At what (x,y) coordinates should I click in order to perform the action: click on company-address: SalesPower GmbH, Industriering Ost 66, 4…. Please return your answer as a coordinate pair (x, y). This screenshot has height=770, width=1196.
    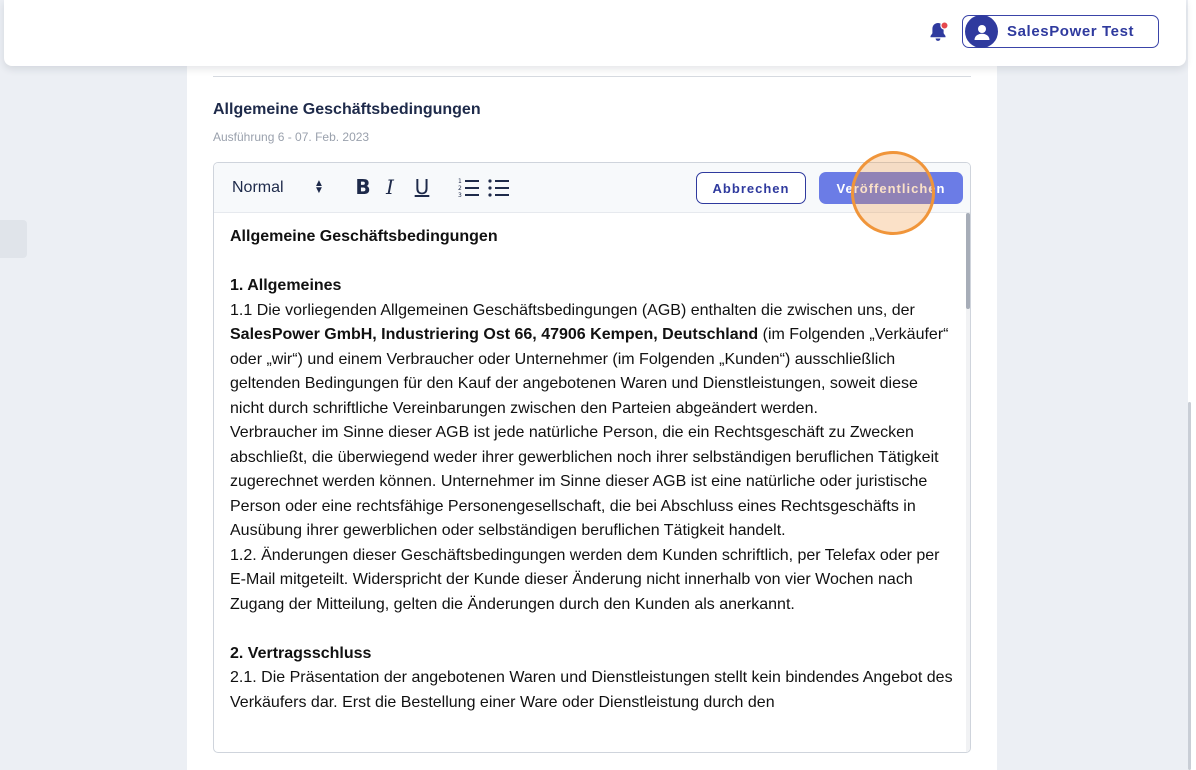
    Looking at the image, I should click on (494, 334).